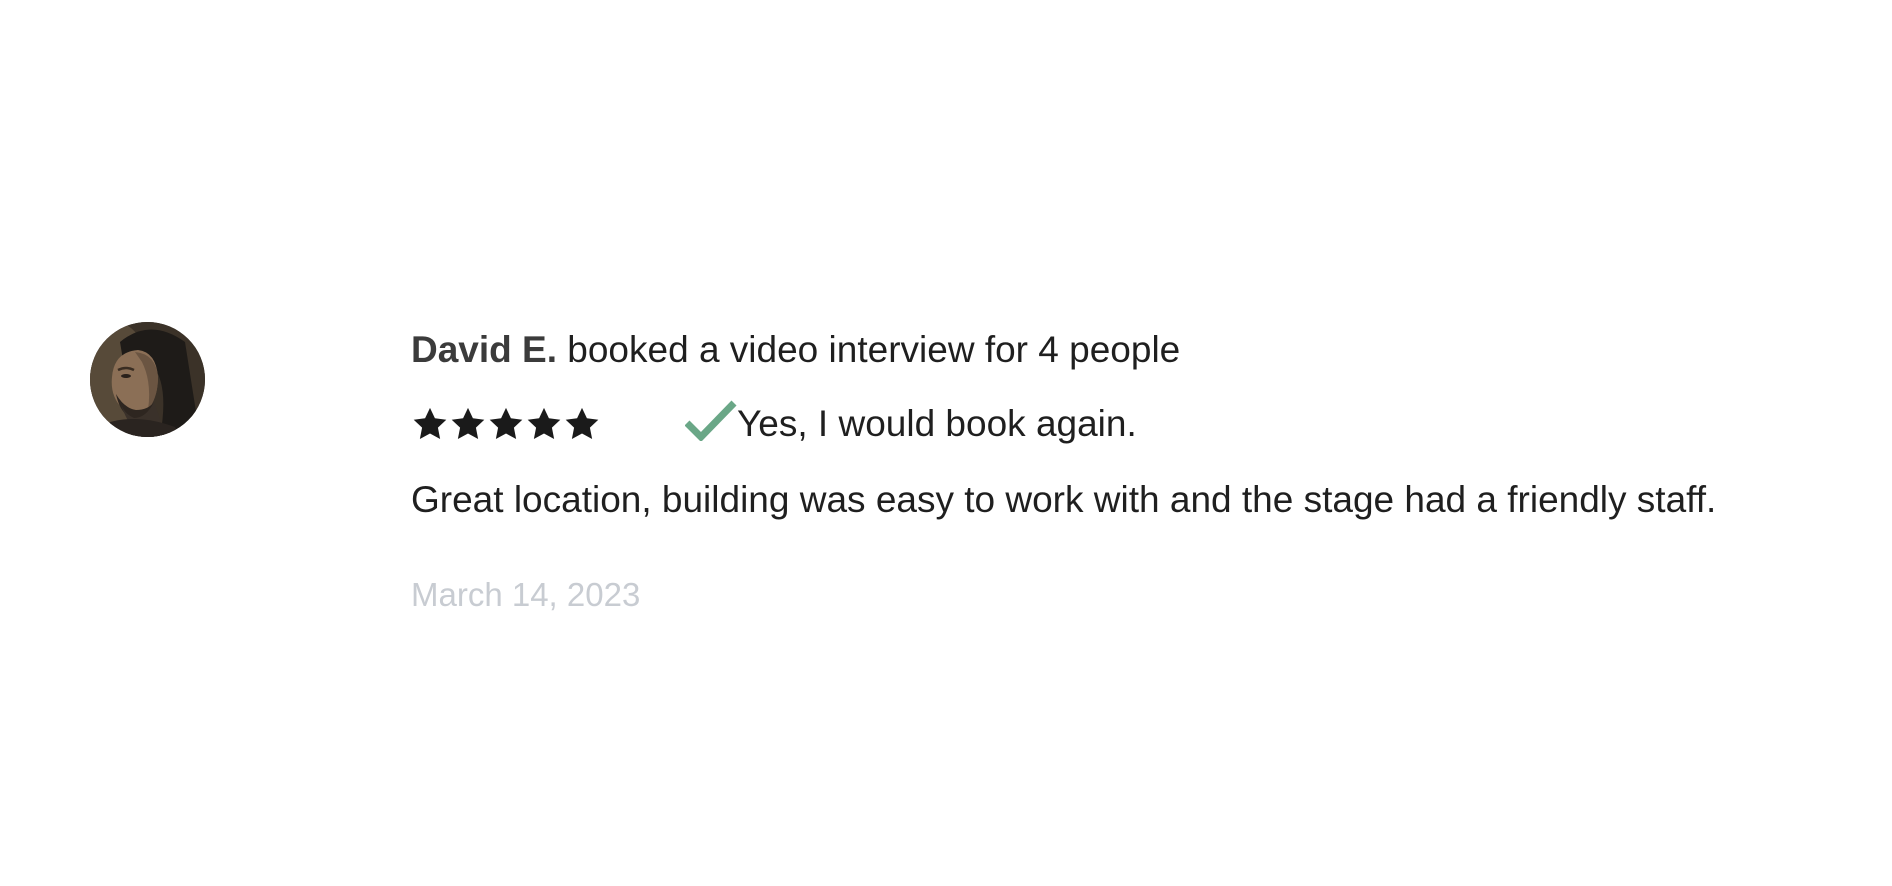 The height and width of the screenshot is (886, 1892). I want to click on rating-row: Yes, I would book again., so click(1131, 424).